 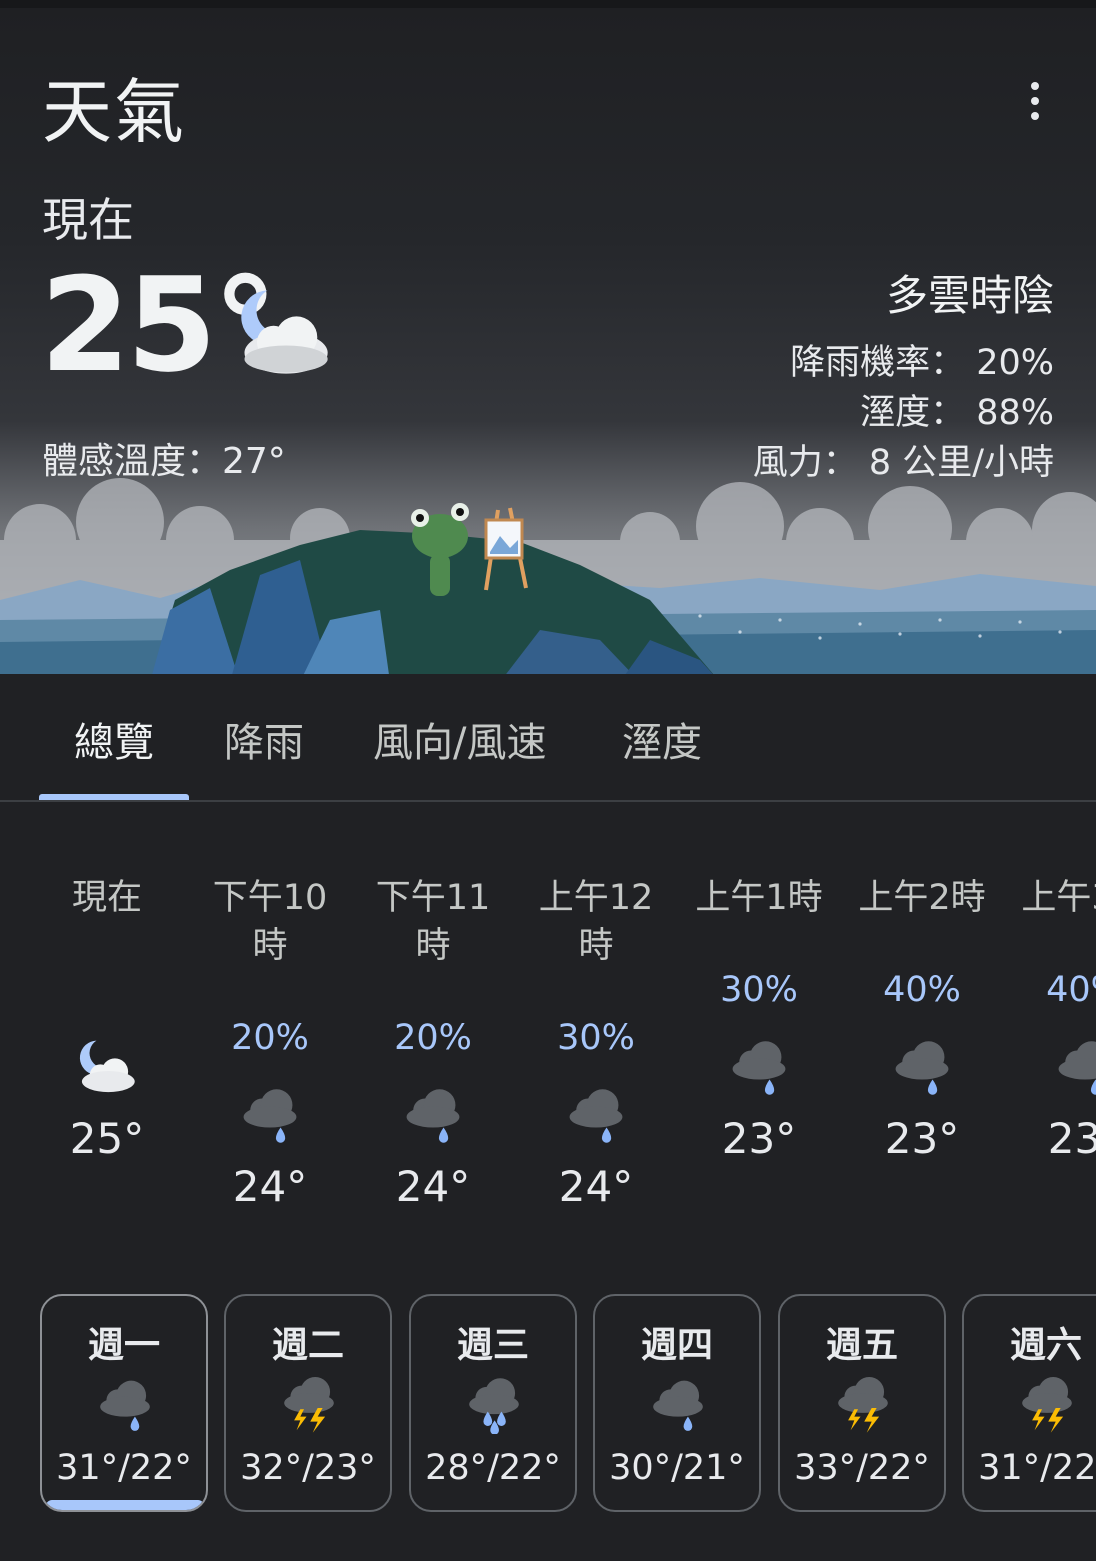 What do you see at coordinates (759, 898) in the screenshot?
I see `hour-label: 上午1時` at bounding box center [759, 898].